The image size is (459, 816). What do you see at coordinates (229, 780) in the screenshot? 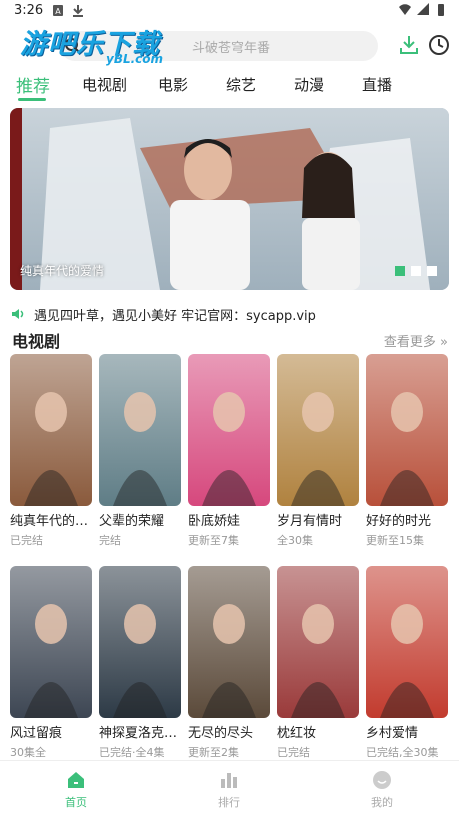
I see `ranking-icon` at bounding box center [229, 780].